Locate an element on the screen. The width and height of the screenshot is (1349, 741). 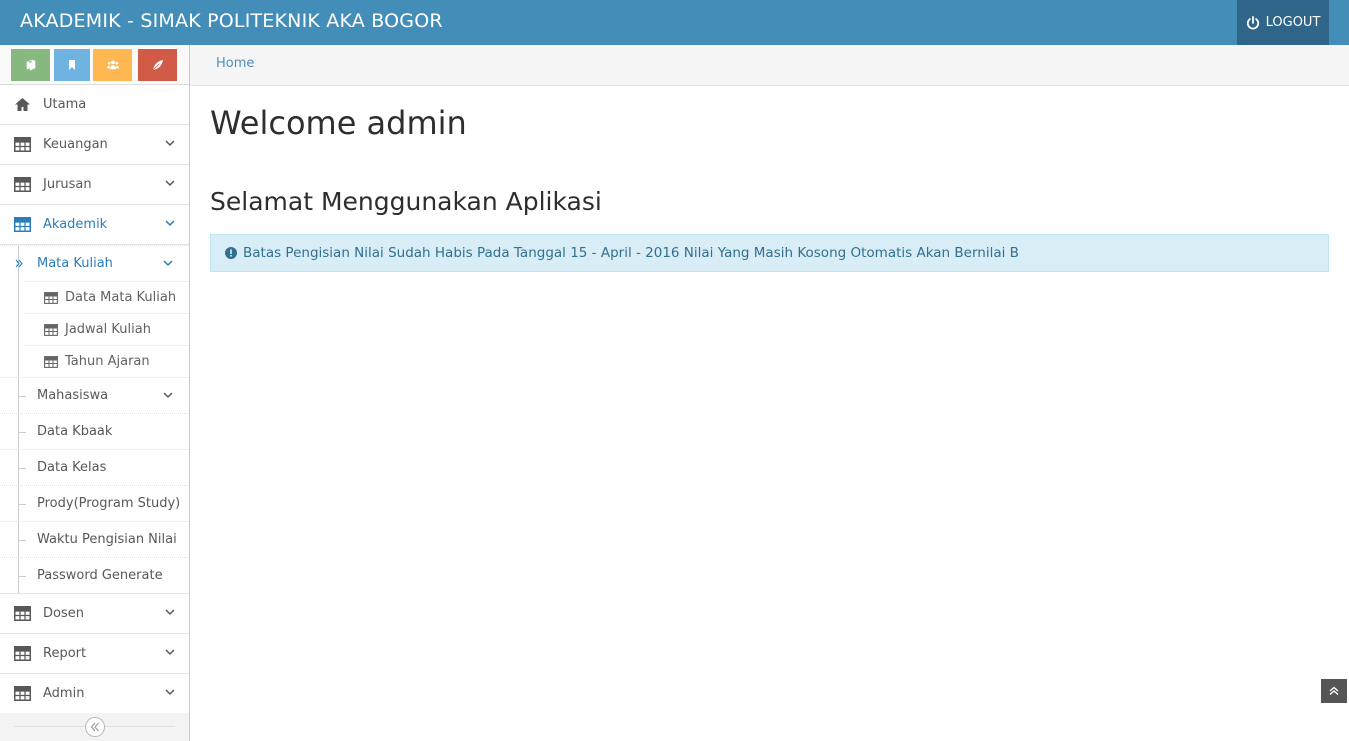
book-icon is located at coordinates (30, 65).